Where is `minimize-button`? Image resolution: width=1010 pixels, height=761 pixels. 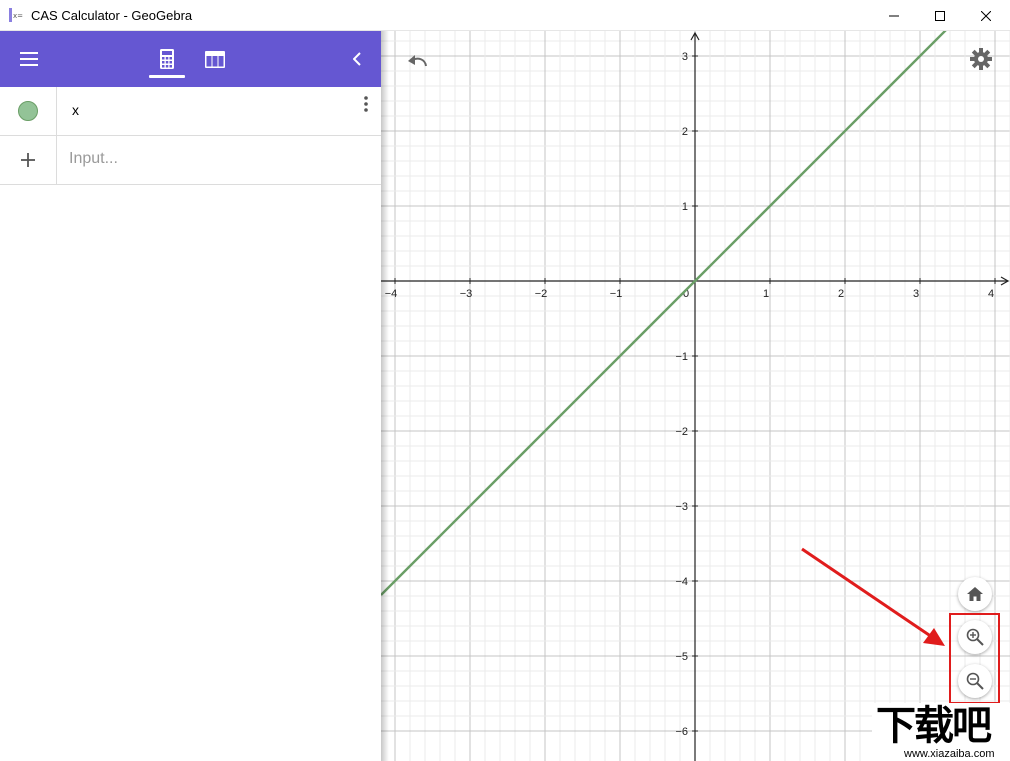 minimize-button is located at coordinates (894, 15).